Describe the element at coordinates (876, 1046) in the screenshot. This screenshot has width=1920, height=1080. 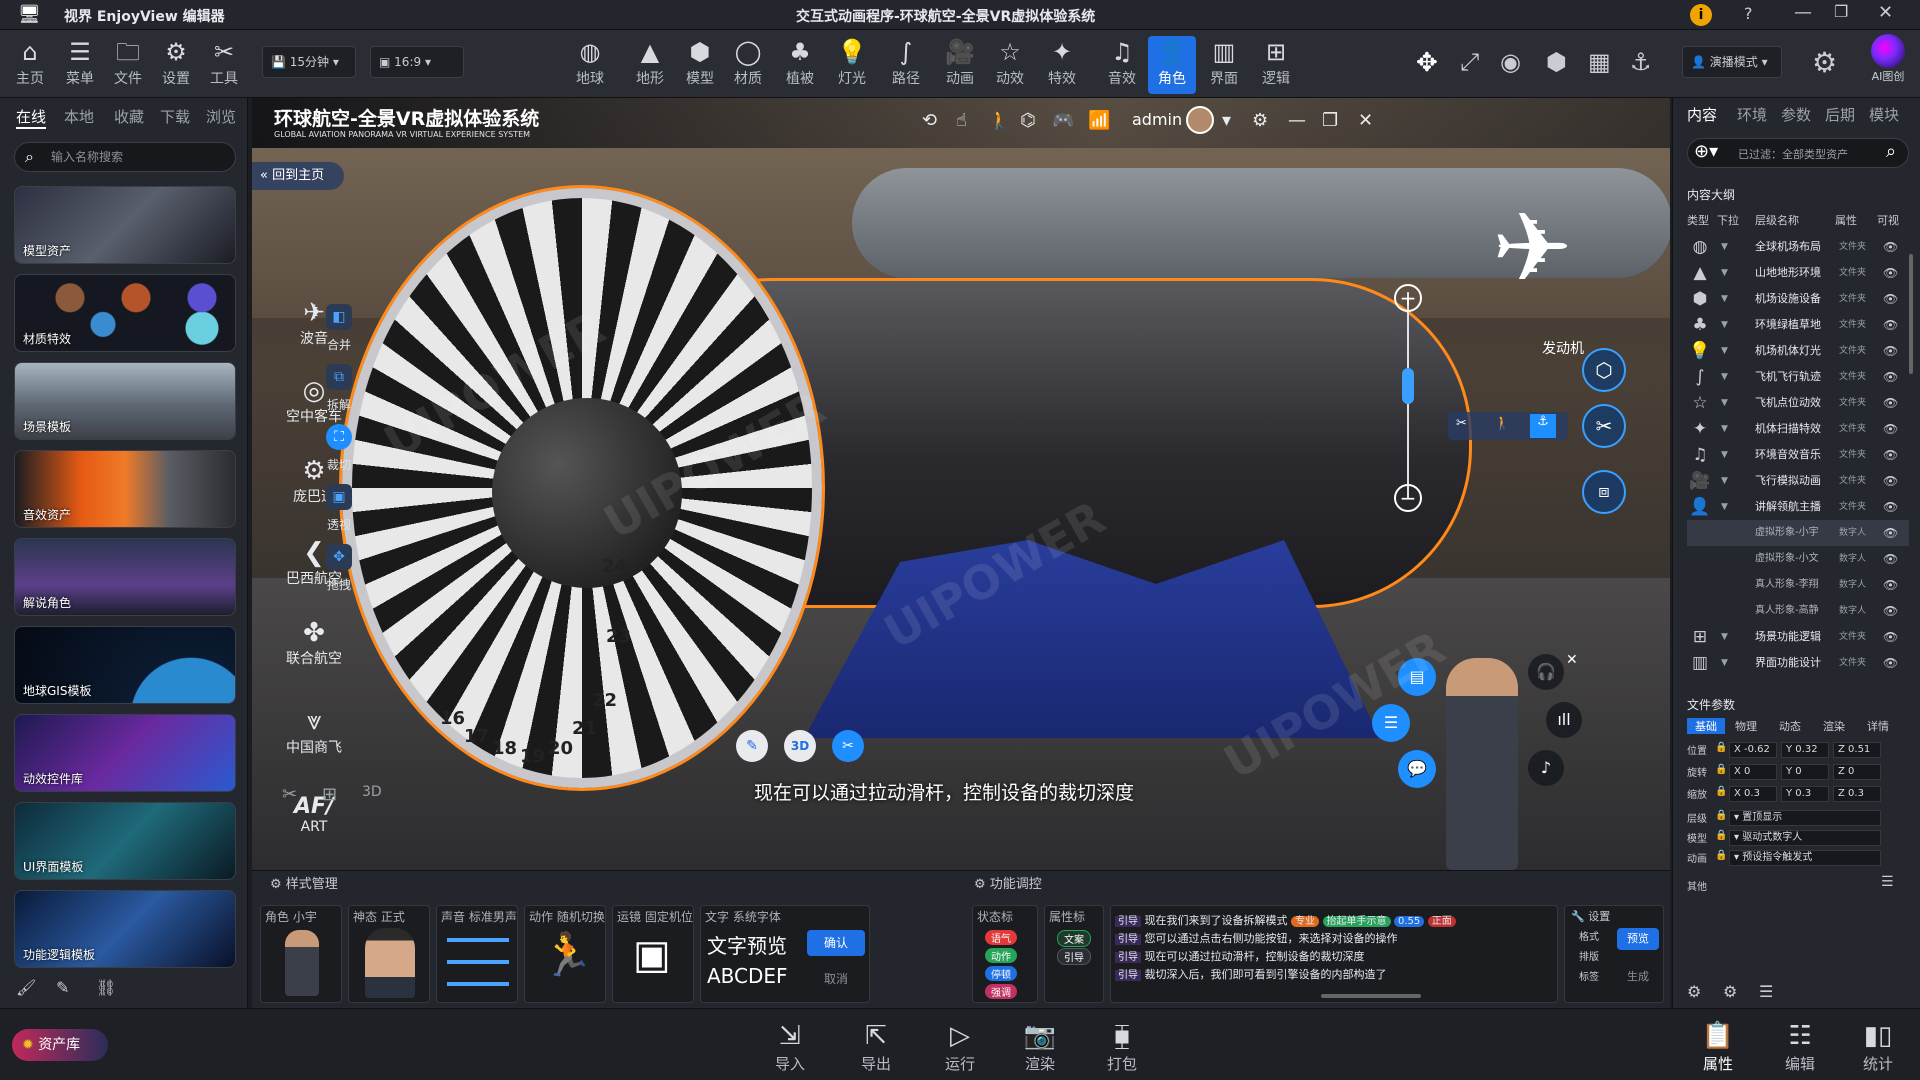
I see `export-button: ⇱ 导出` at that location.